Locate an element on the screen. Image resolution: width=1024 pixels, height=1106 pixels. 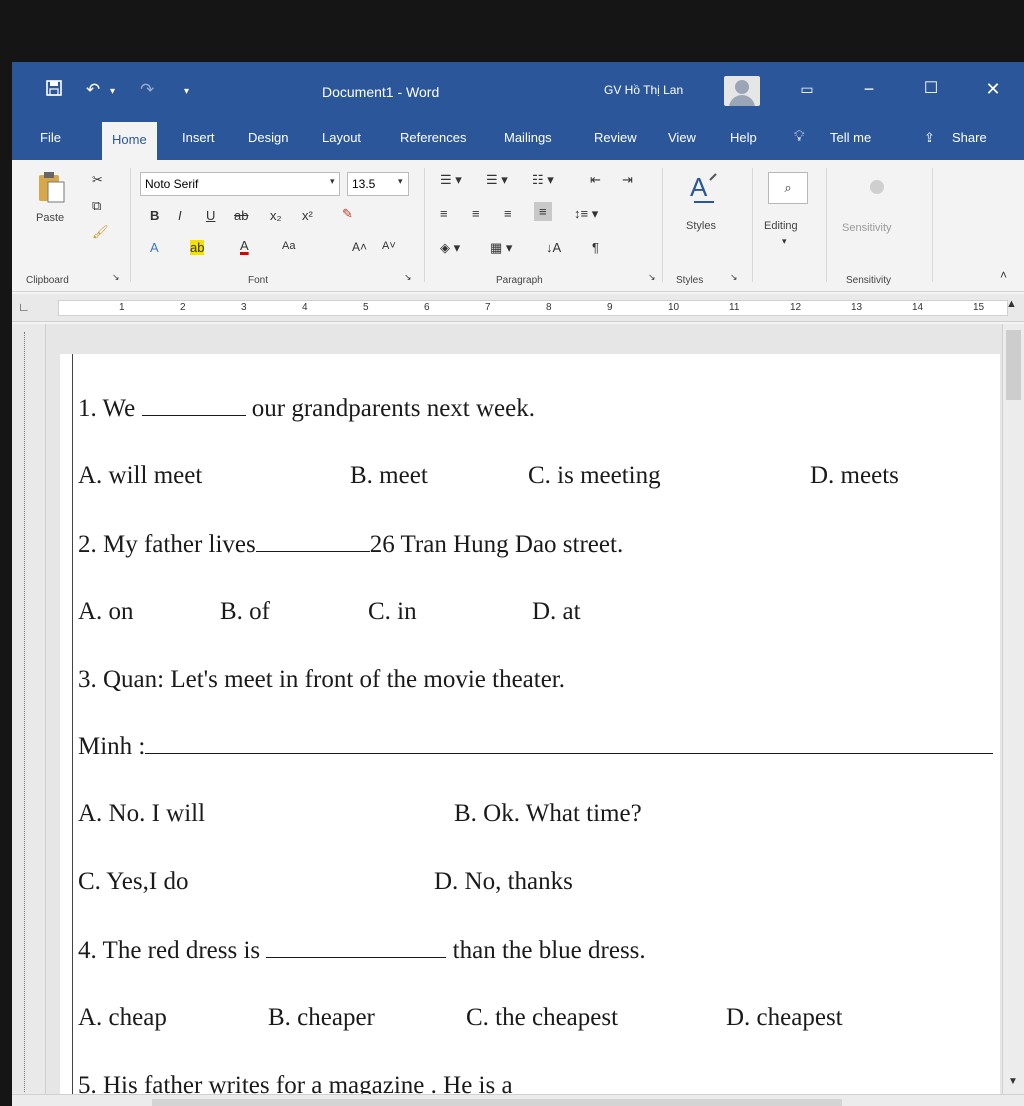
lightbulb-icon: 💡︎ is located at coordinates (799, 136).